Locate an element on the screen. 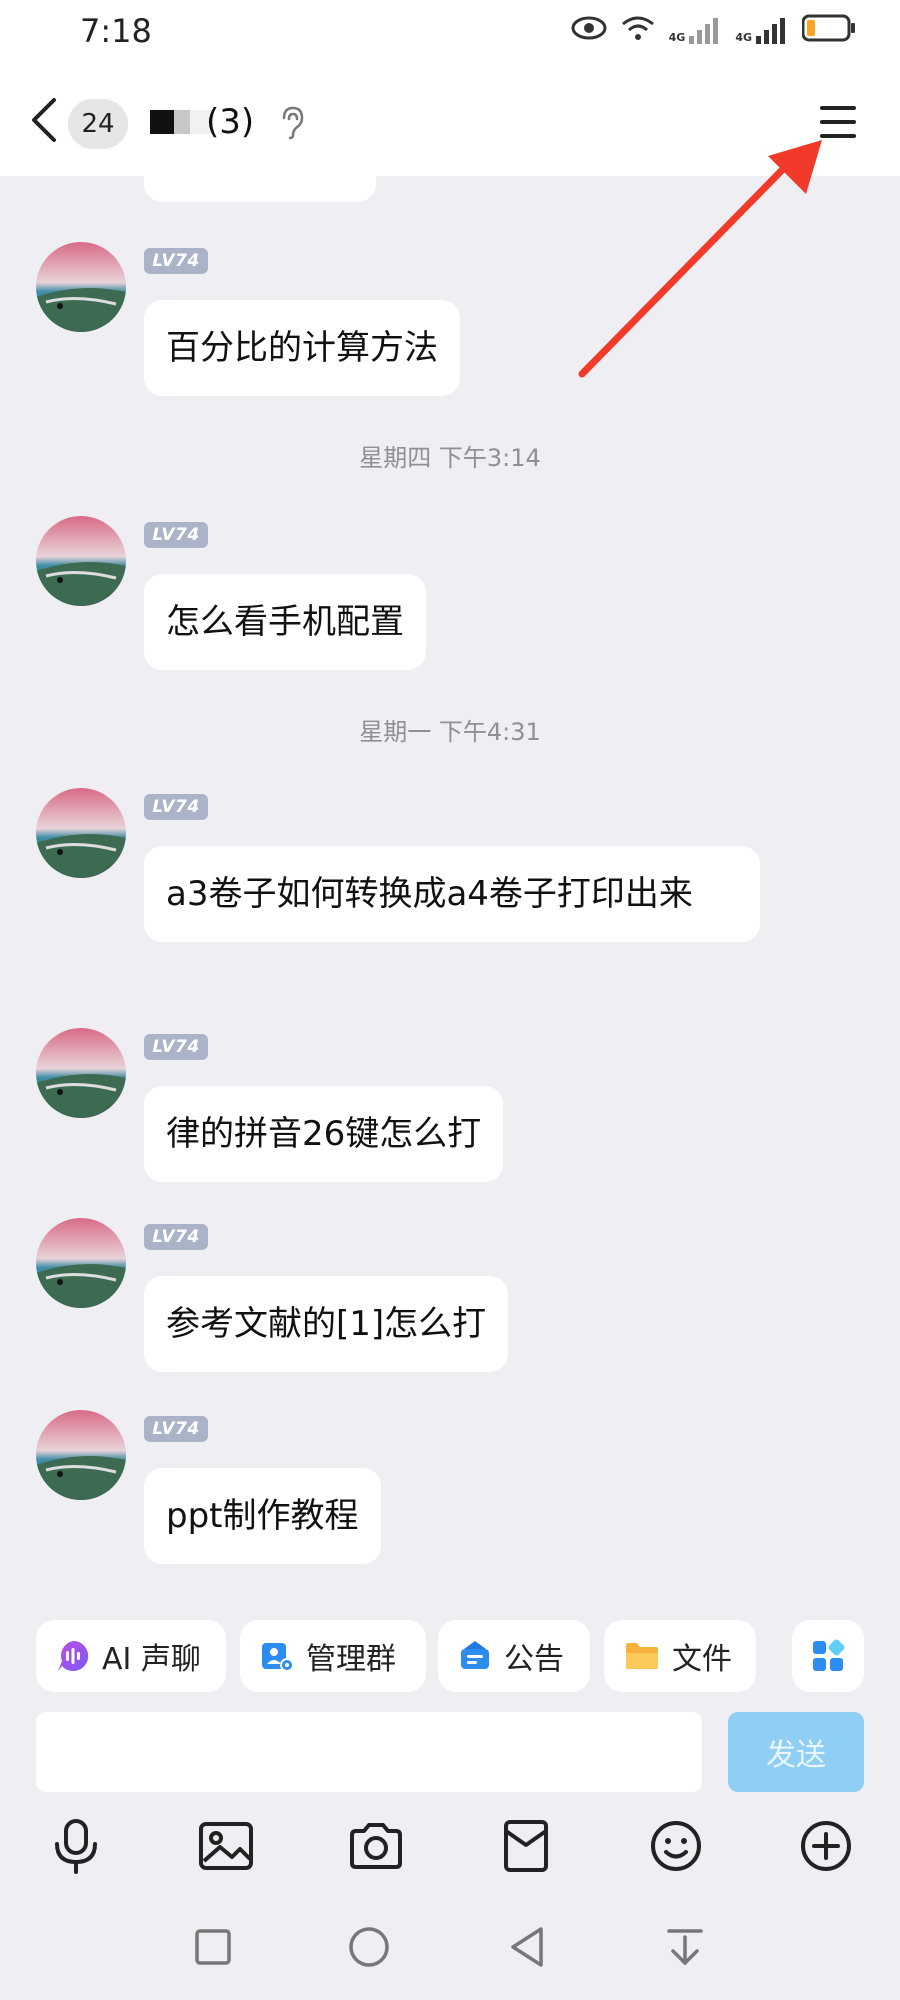 This screenshot has width=900, height=2000. message-bubble: 百分比的计算方法 is located at coordinates (302, 348).